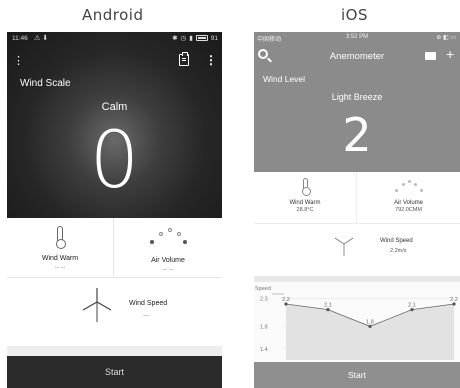  What do you see at coordinates (408, 198) in the screenshot?
I see `air-volume-card: Air Volume 792.0CMM` at bounding box center [408, 198].